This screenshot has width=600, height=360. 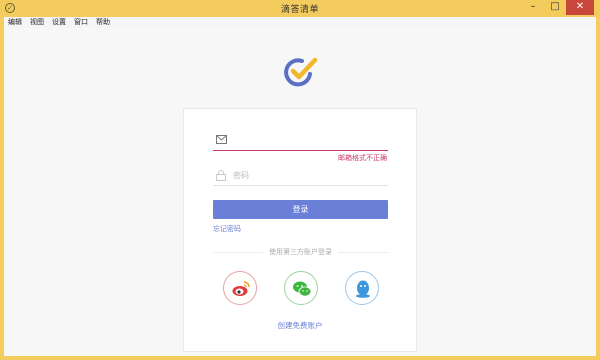 I want to click on password-input, so click(x=308, y=175).